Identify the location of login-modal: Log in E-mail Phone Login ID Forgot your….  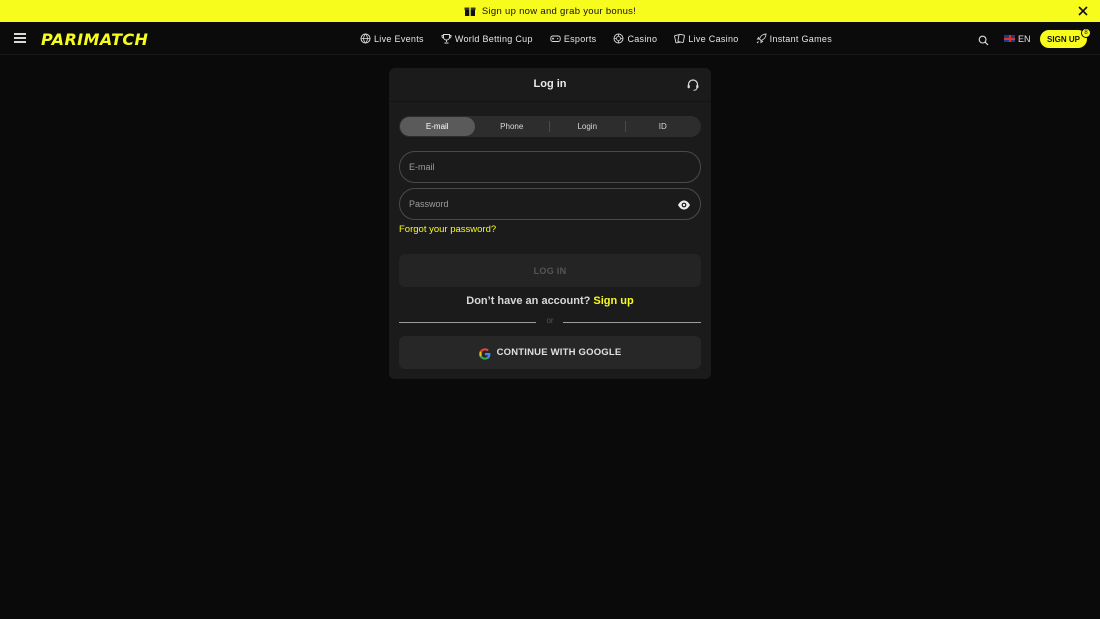
(550, 223).